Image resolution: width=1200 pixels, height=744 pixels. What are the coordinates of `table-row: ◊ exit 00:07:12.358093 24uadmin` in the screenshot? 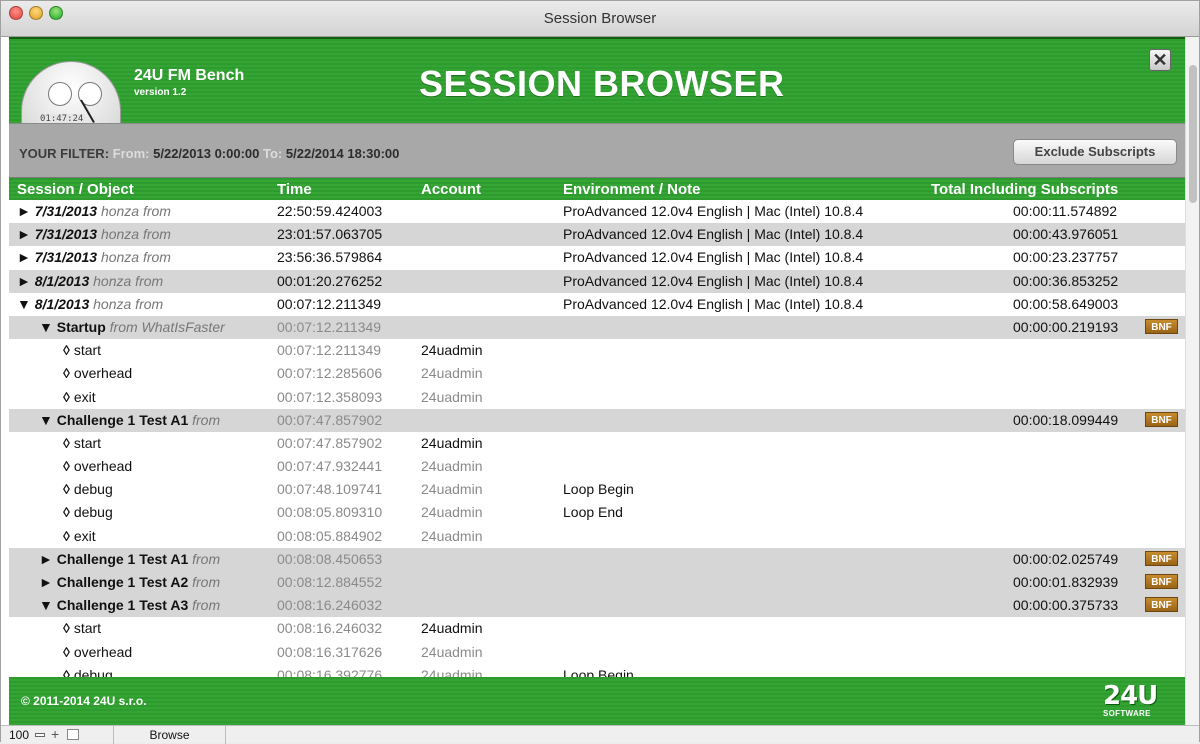 It's located at (597, 397).